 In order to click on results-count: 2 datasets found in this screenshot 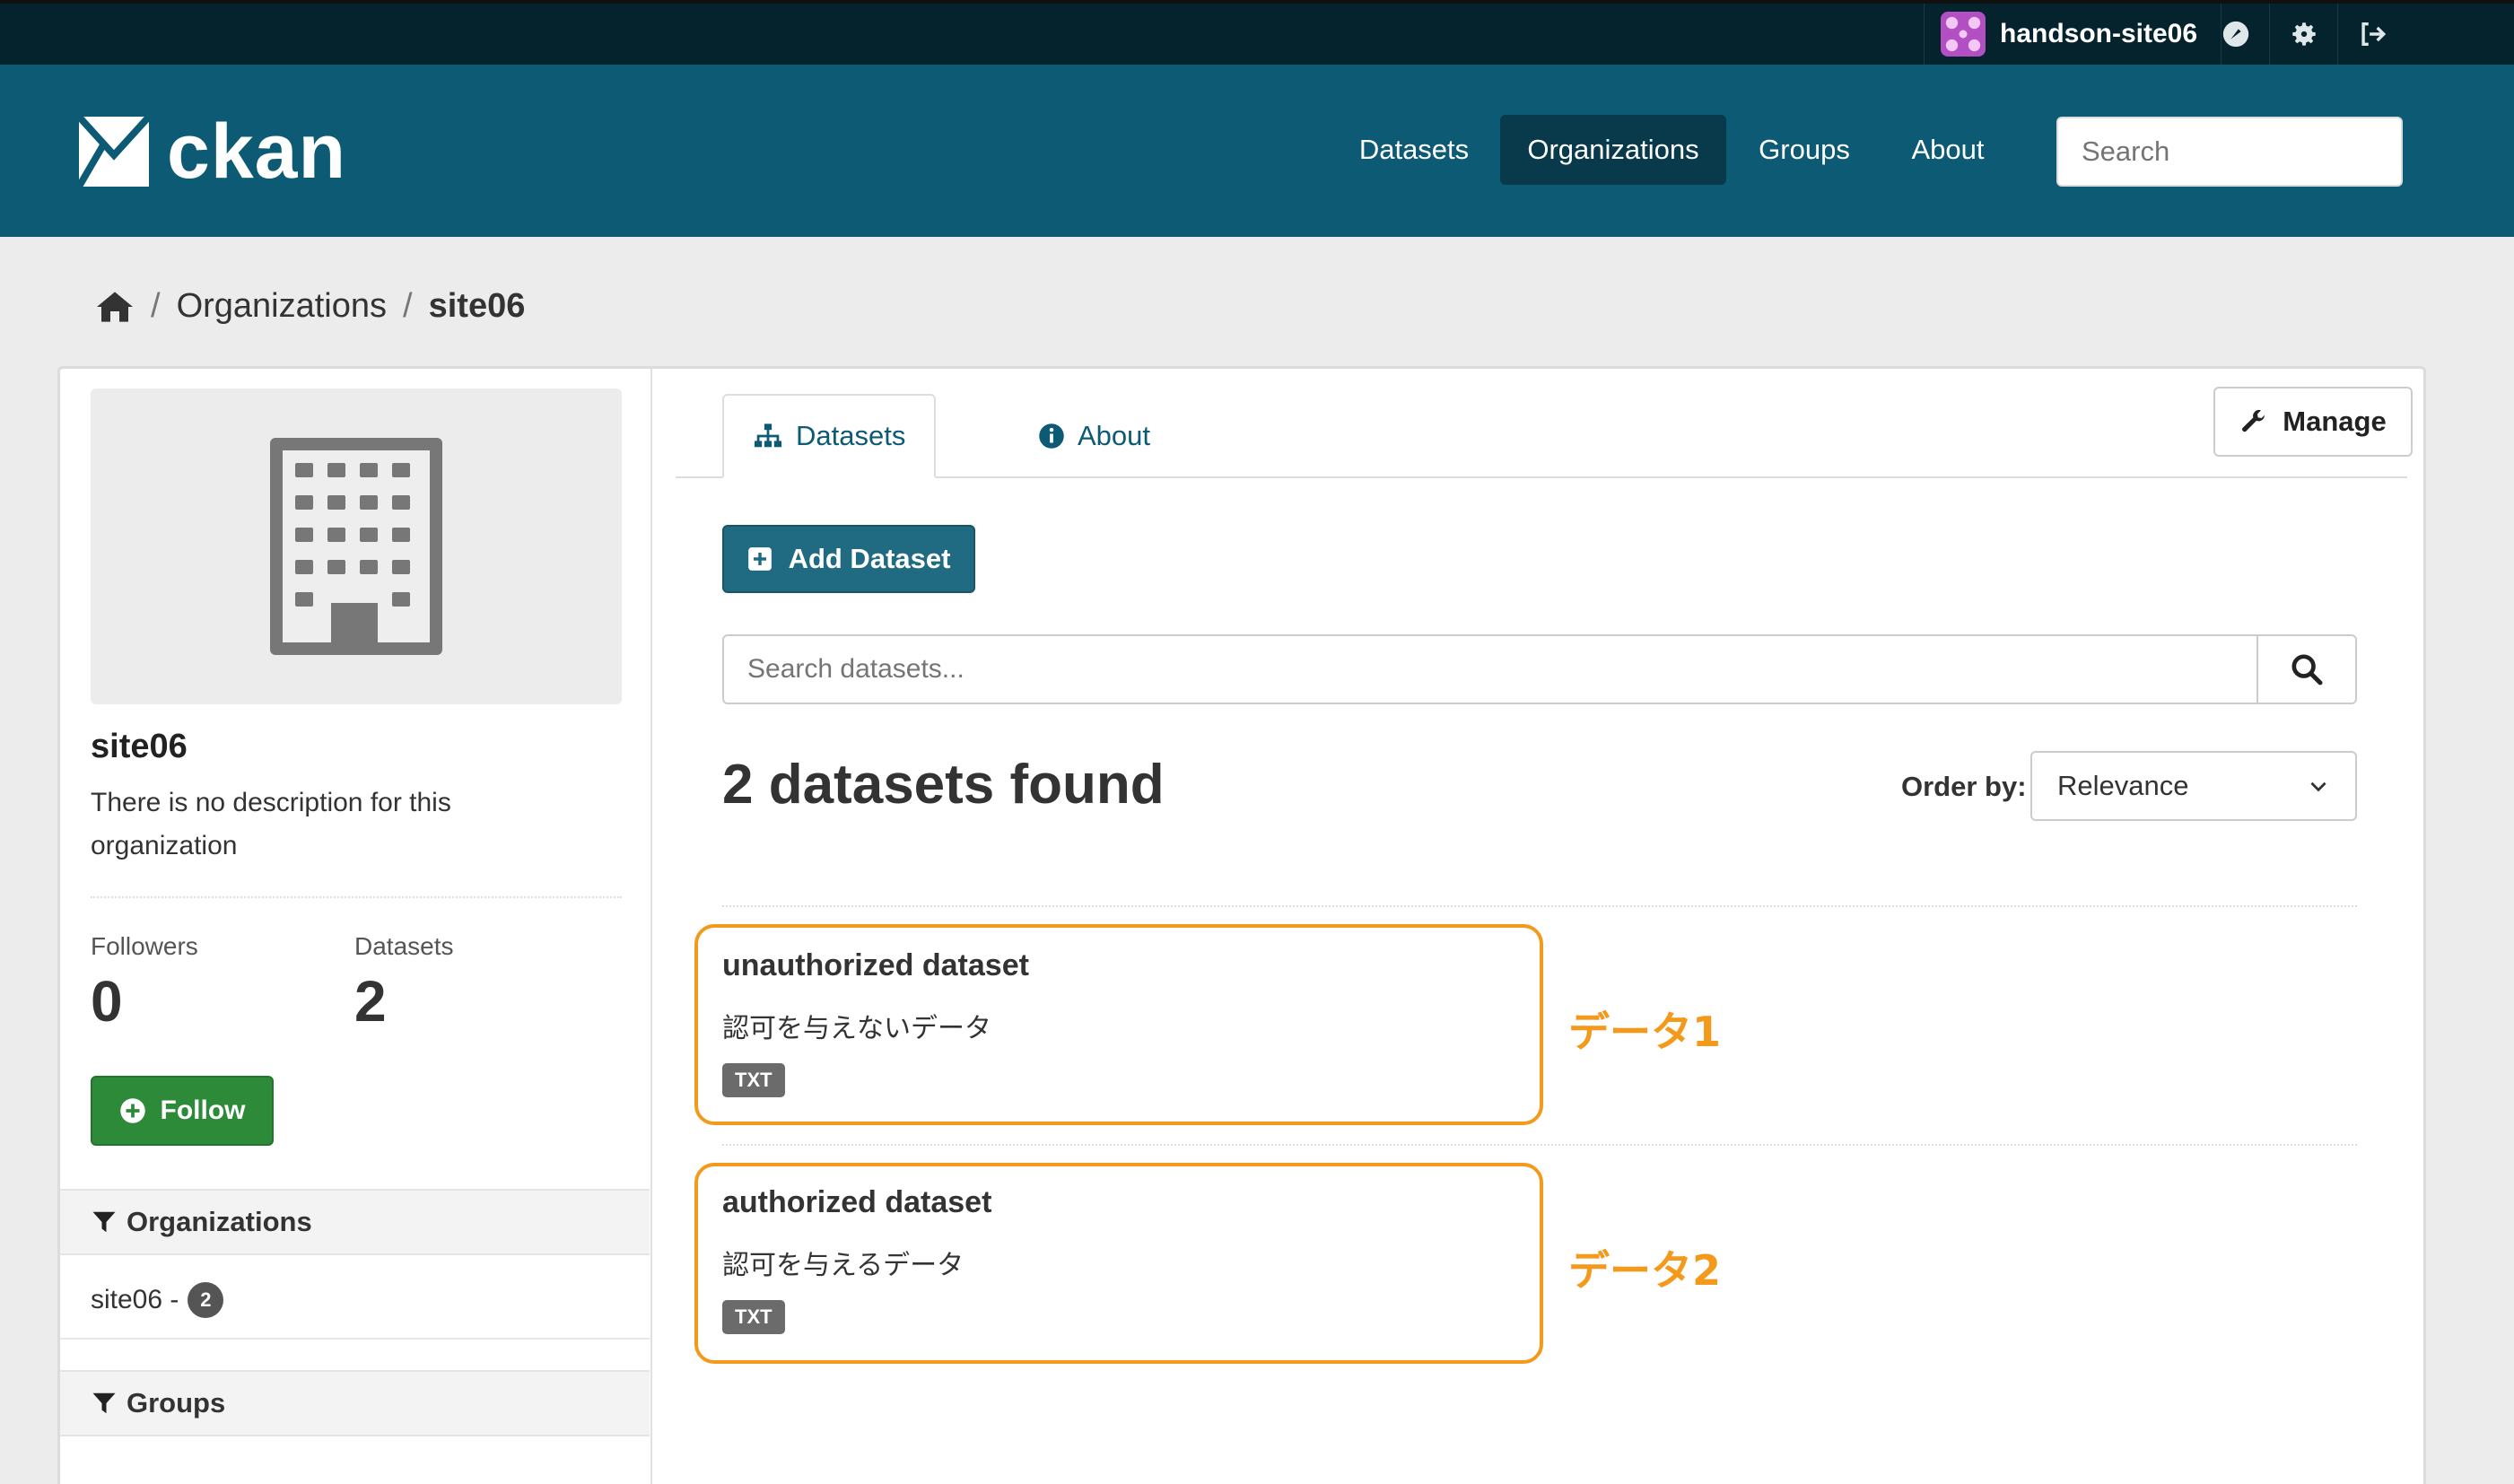, I will do `click(943, 785)`.